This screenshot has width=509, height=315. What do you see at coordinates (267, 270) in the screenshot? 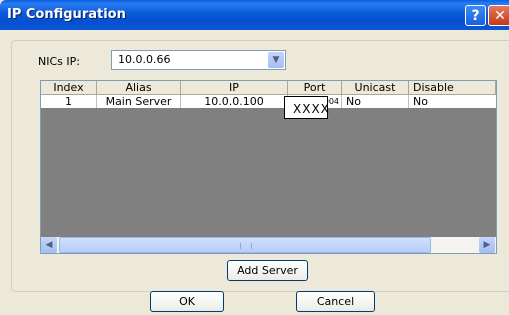
I see `add-server-button: Add Server` at bounding box center [267, 270].